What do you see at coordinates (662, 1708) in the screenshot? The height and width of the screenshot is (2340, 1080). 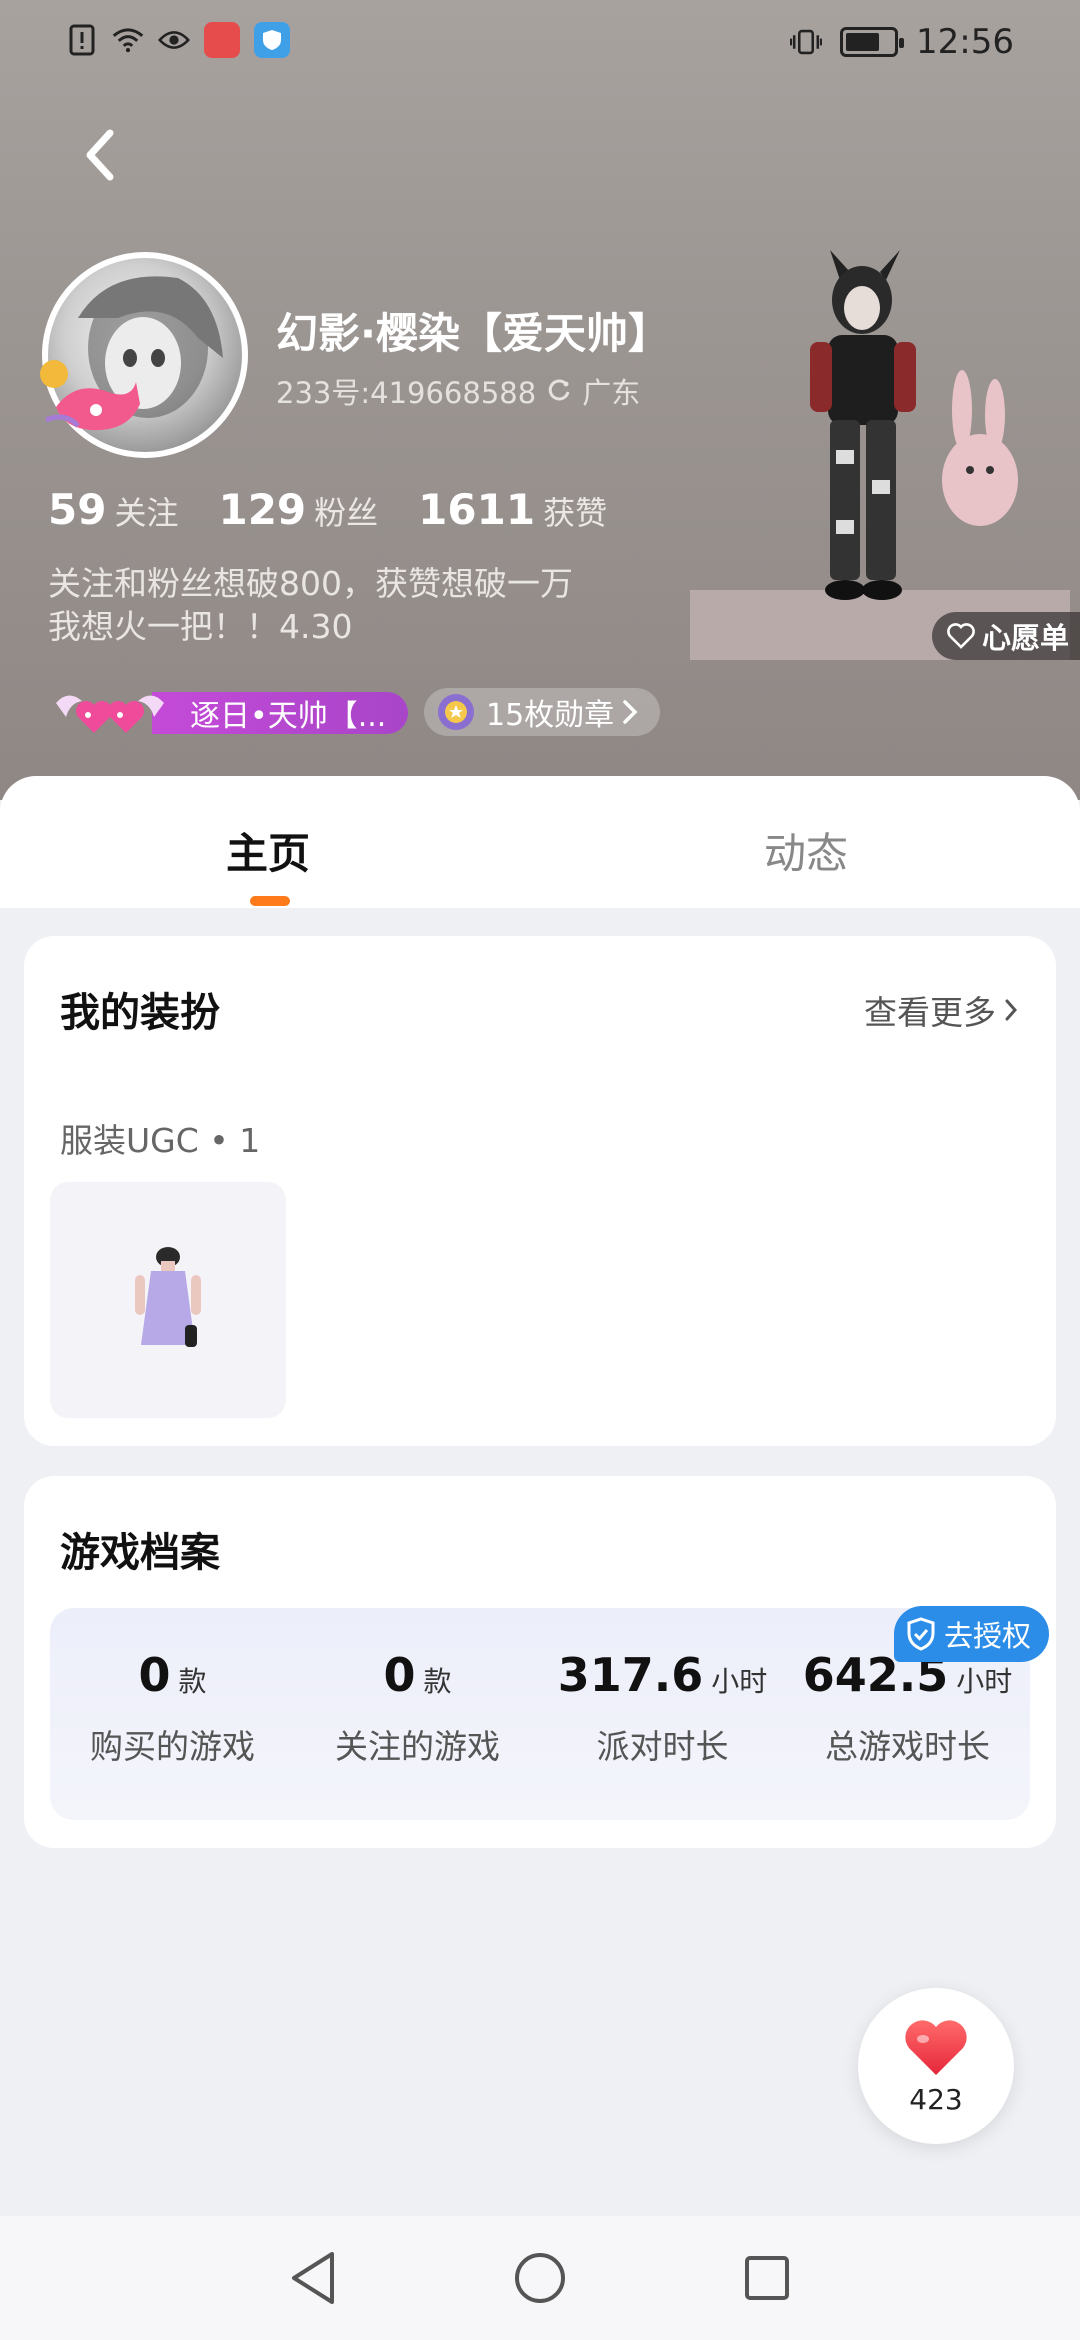 I see `party-time-stat: 317.6 小时 派对时长` at bounding box center [662, 1708].